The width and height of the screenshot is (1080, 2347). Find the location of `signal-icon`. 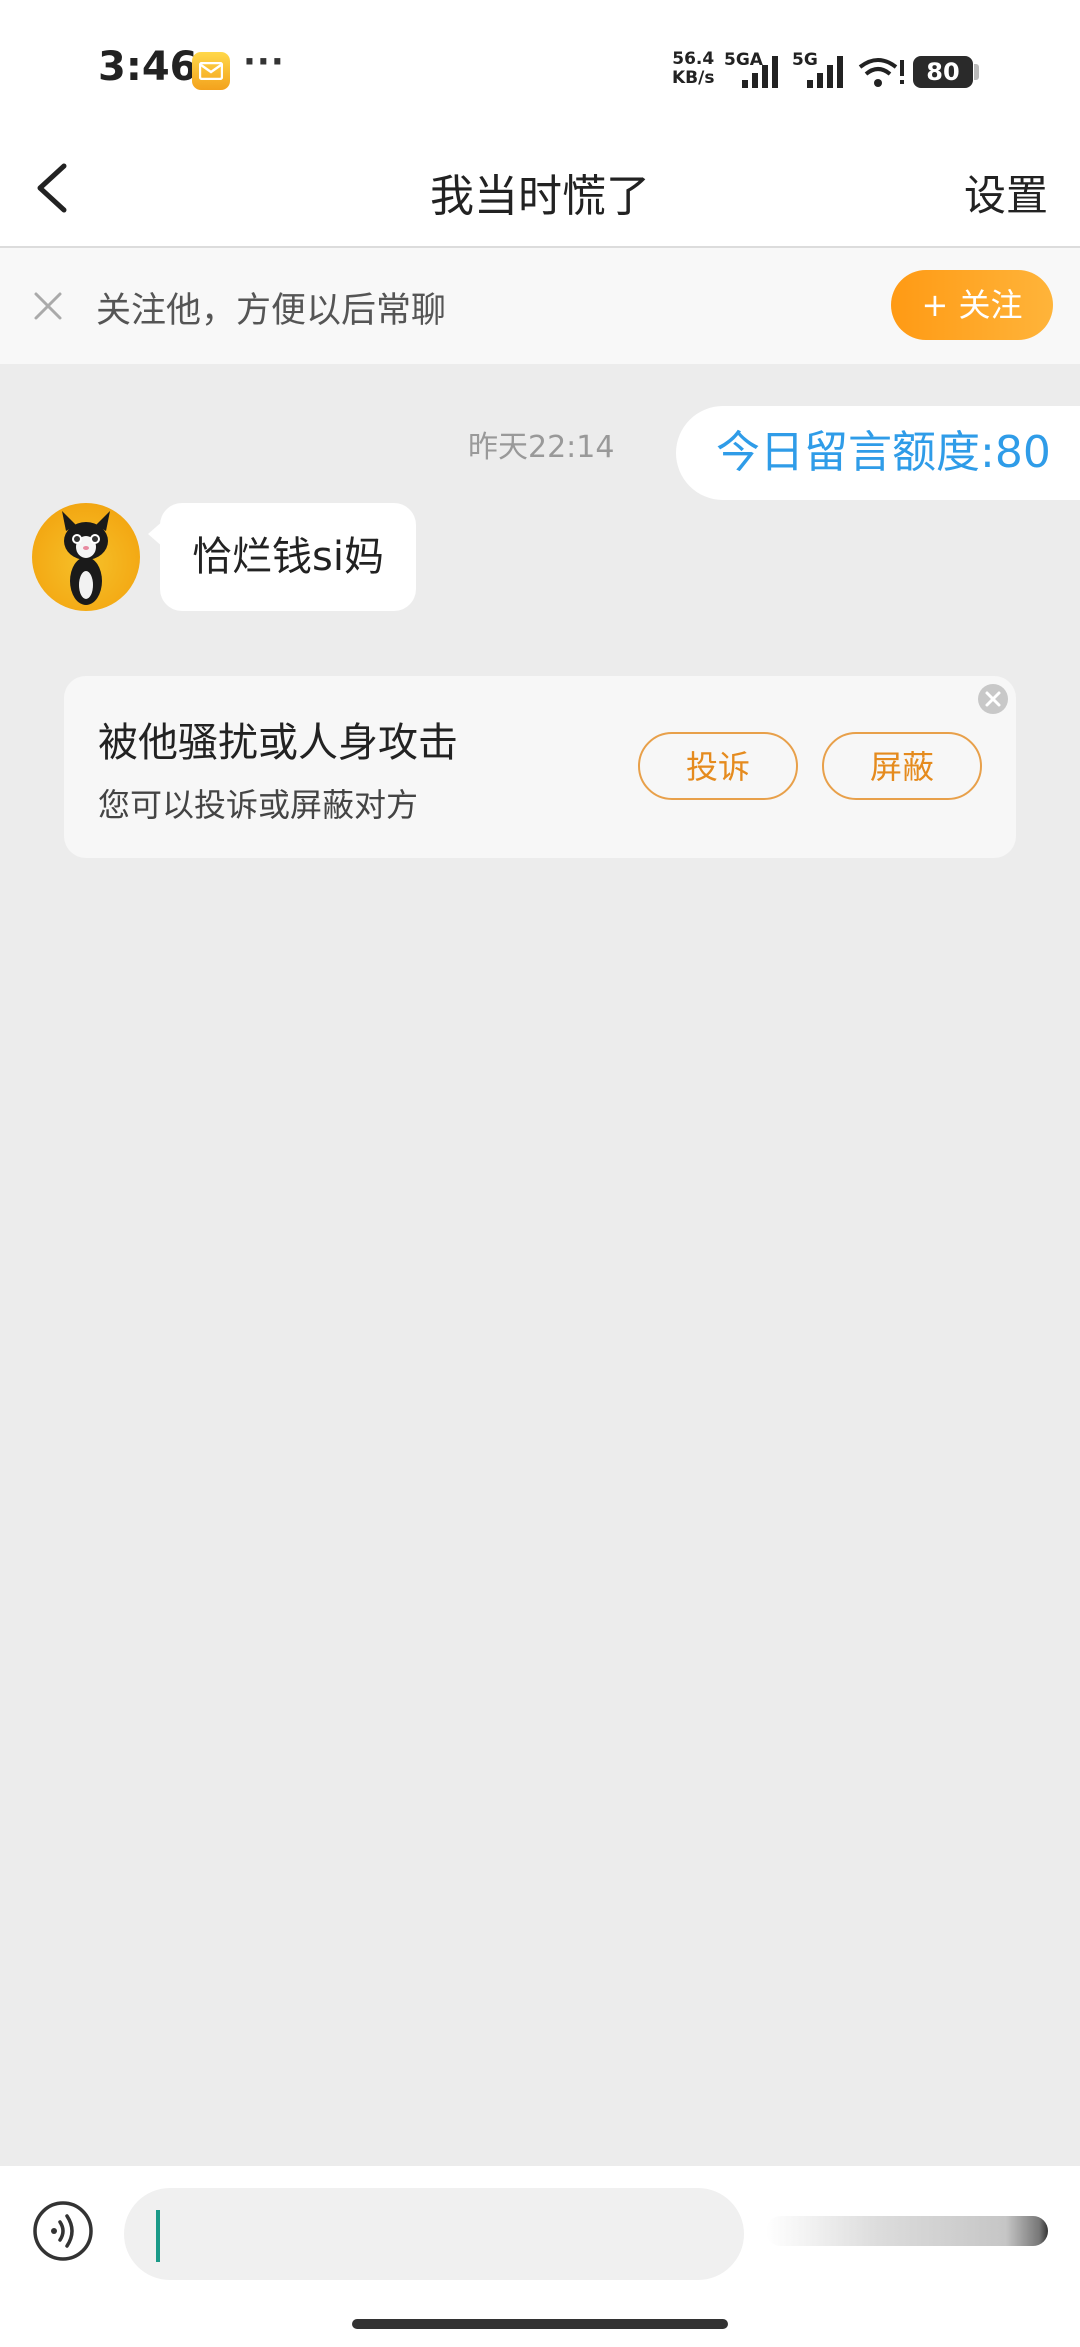

signal-icon is located at coordinates (760, 72).